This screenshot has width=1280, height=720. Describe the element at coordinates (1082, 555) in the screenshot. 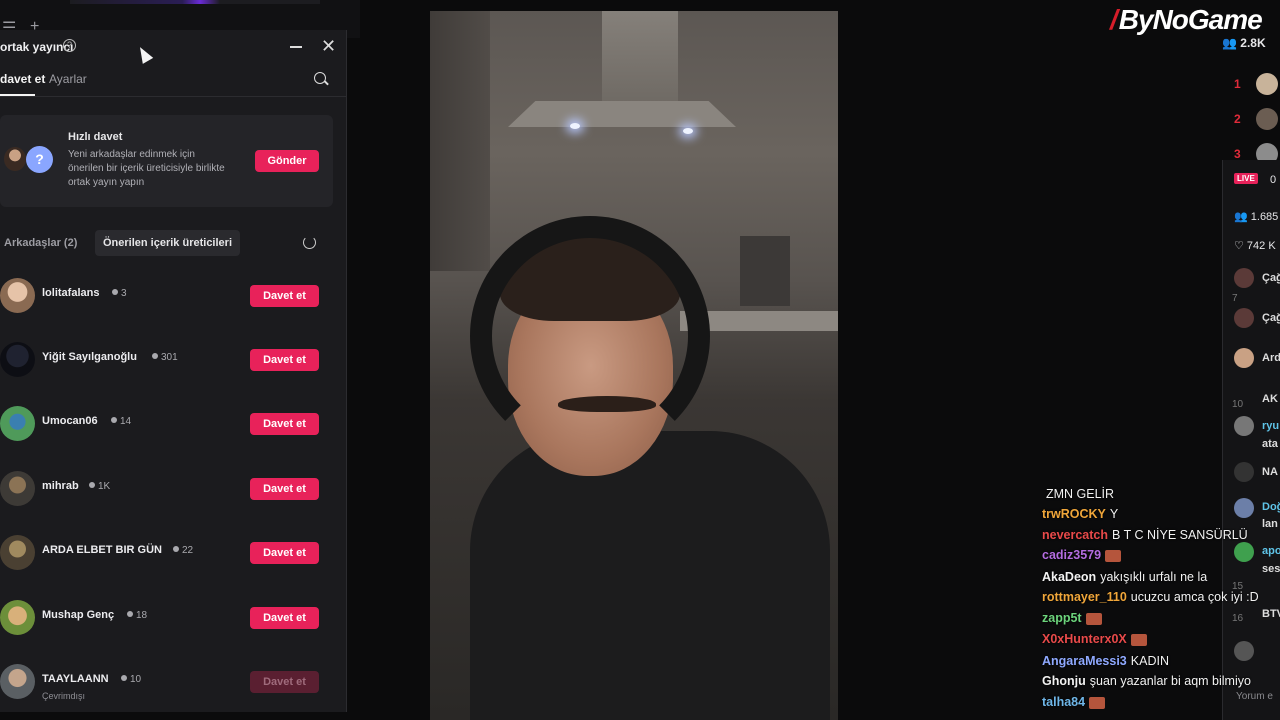

I see `chat-message: cadiz3579` at that location.